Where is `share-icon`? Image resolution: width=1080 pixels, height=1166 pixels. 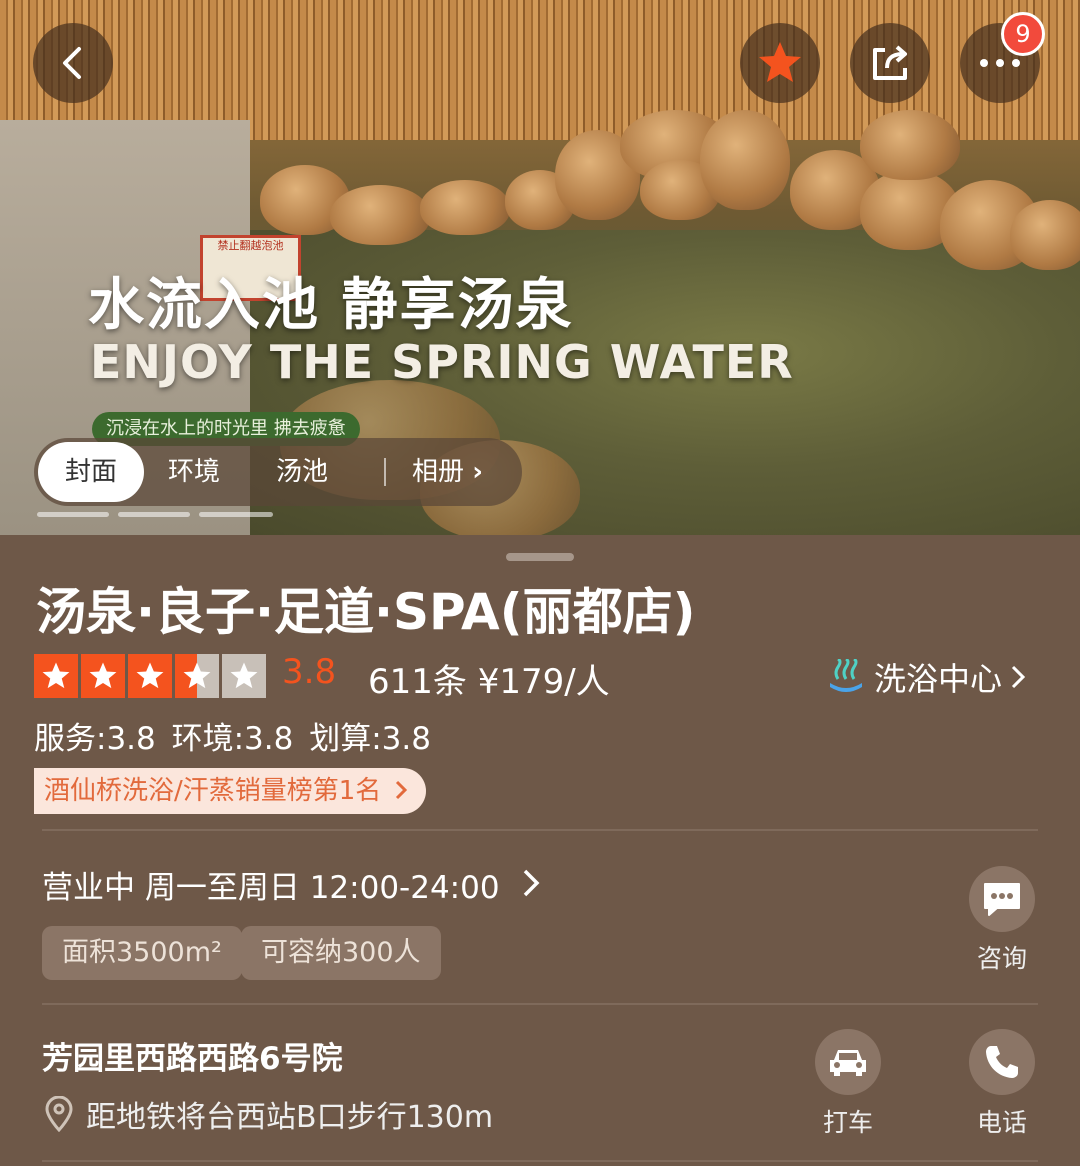 share-icon is located at coordinates (890, 62).